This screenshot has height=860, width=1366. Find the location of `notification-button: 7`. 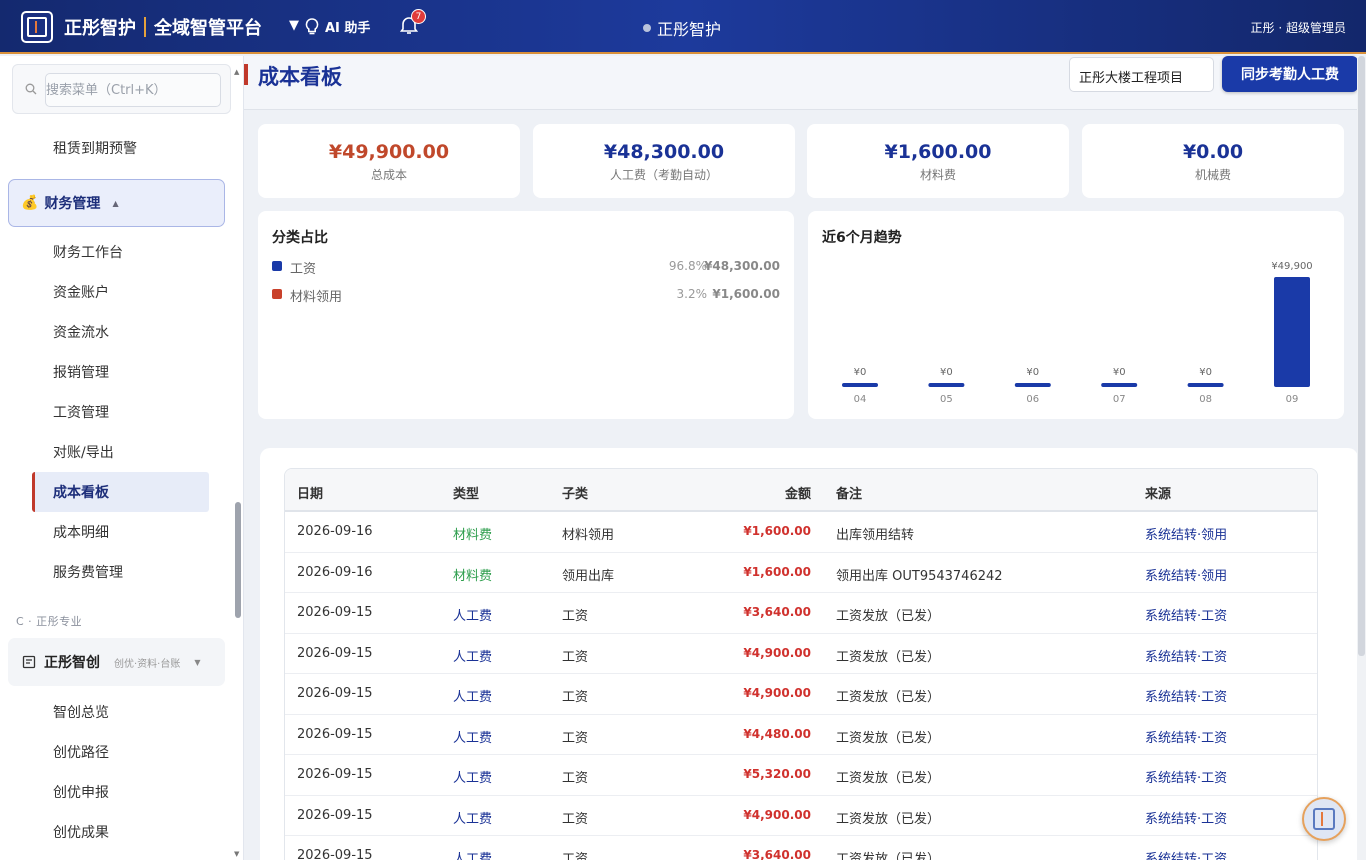

notification-button: 7 is located at coordinates (412, 23).